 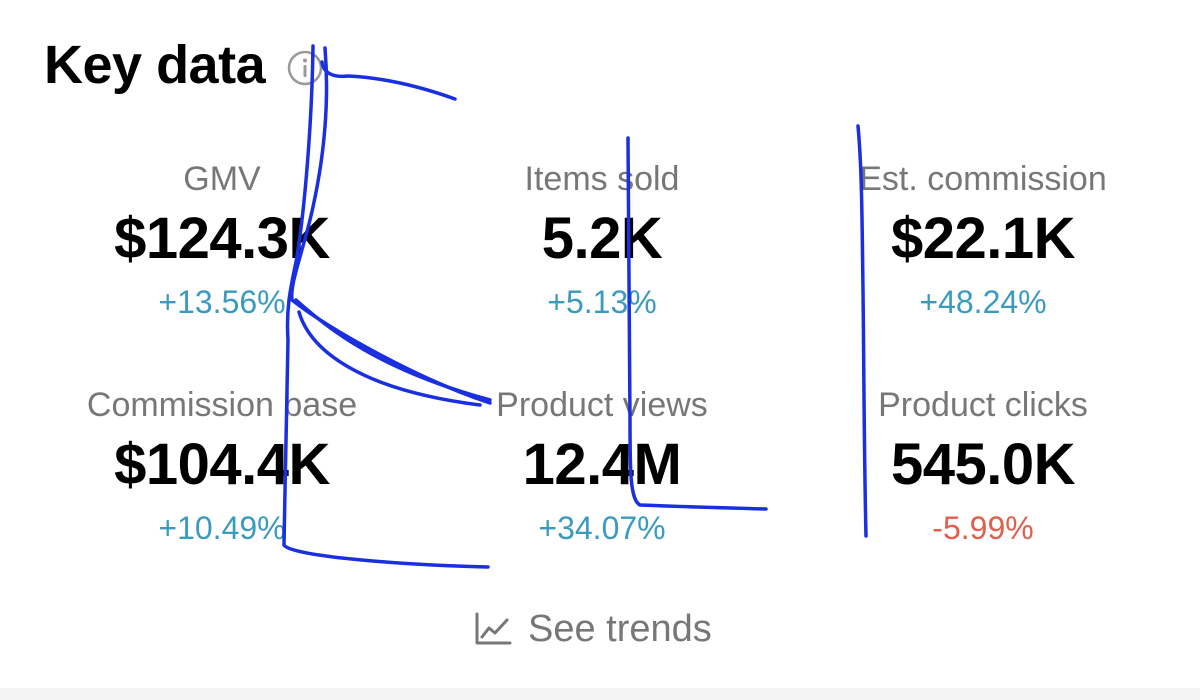 I want to click on metric-label: Est. commission, so click(x=983, y=179).